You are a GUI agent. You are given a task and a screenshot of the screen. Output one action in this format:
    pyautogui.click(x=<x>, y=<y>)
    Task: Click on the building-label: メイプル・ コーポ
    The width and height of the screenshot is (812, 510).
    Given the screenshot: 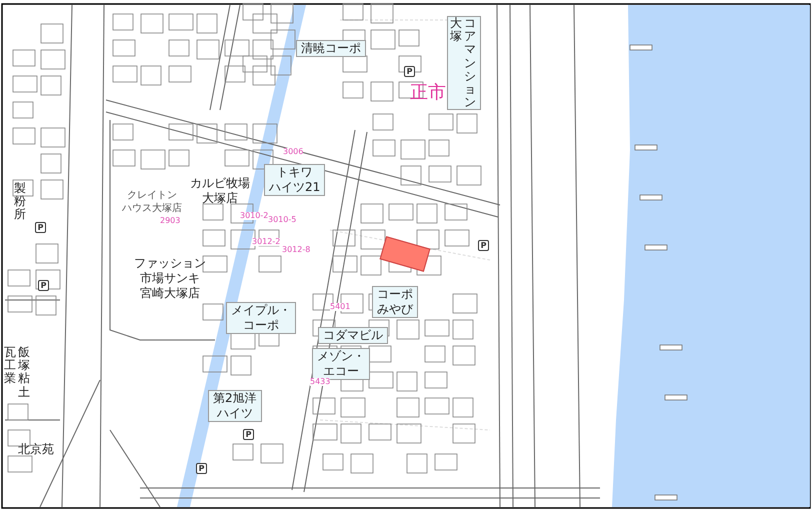 What is the action you would take?
    pyautogui.click(x=261, y=318)
    